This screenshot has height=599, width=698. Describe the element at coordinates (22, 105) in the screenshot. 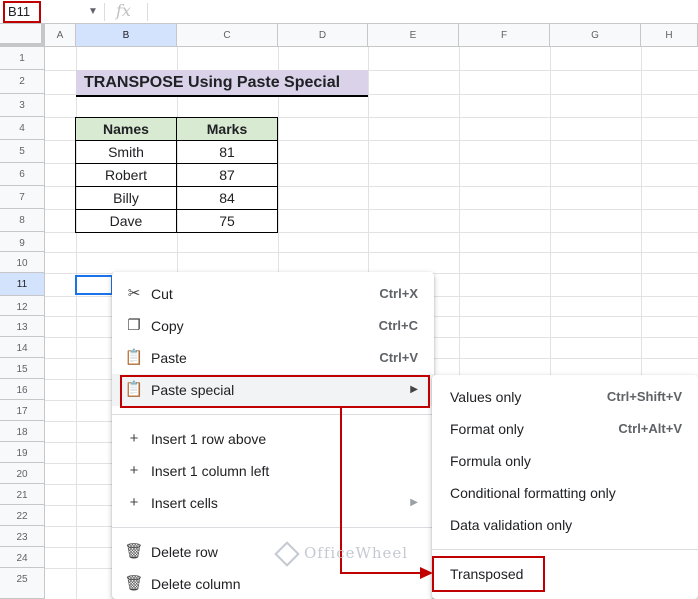

I see `row-header: 3` at that location.